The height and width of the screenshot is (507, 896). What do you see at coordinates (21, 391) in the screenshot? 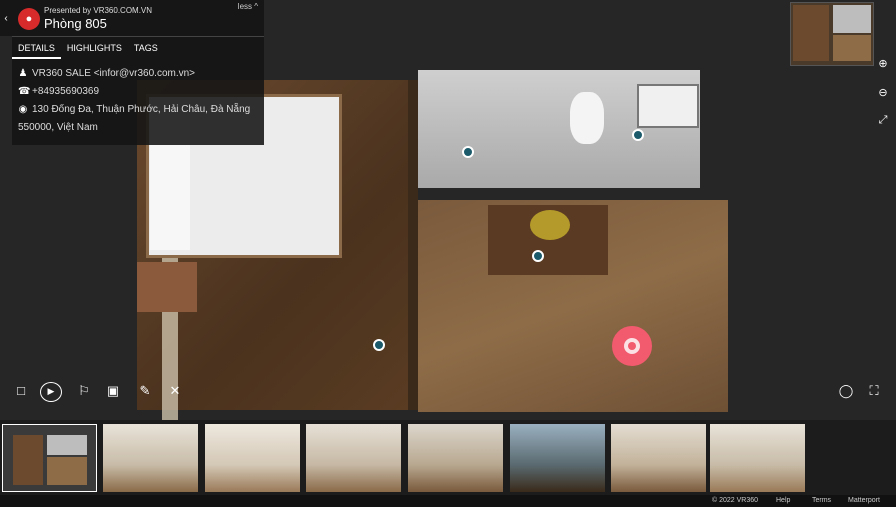
I see `dollhouse-icon: □` at bounding box center [21, 391].